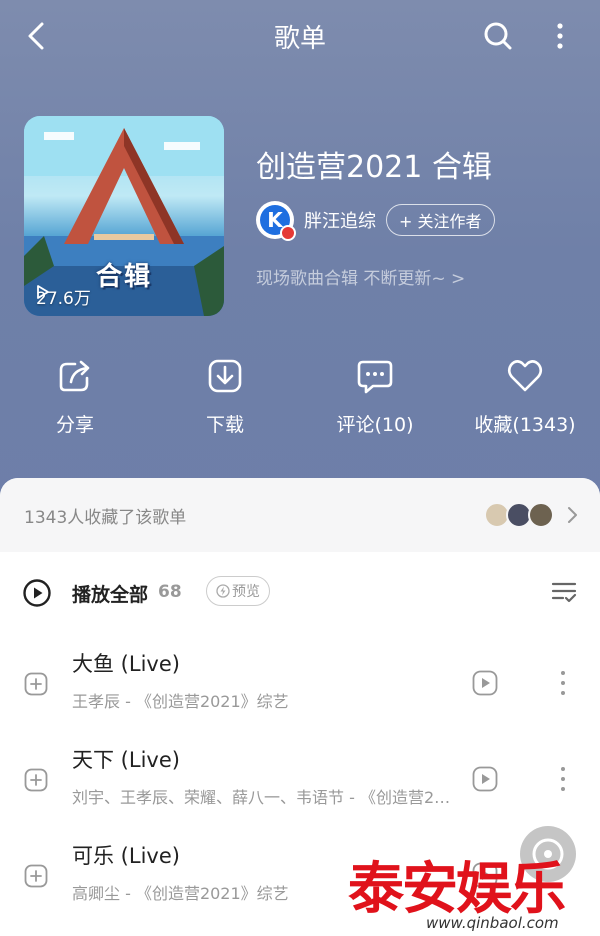 The image size is (600, 936). I want to click on play-icon, so click(43, 292).